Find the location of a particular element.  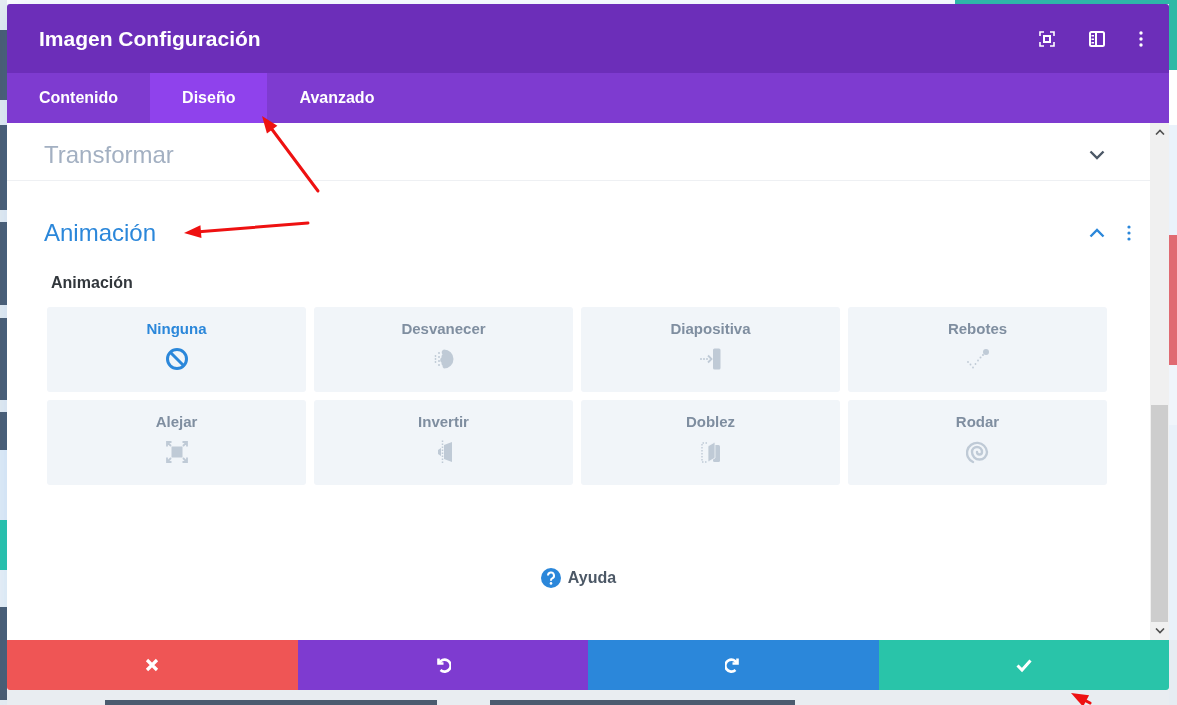

bouncing-ball-icon is located at coordinates (977, 359).